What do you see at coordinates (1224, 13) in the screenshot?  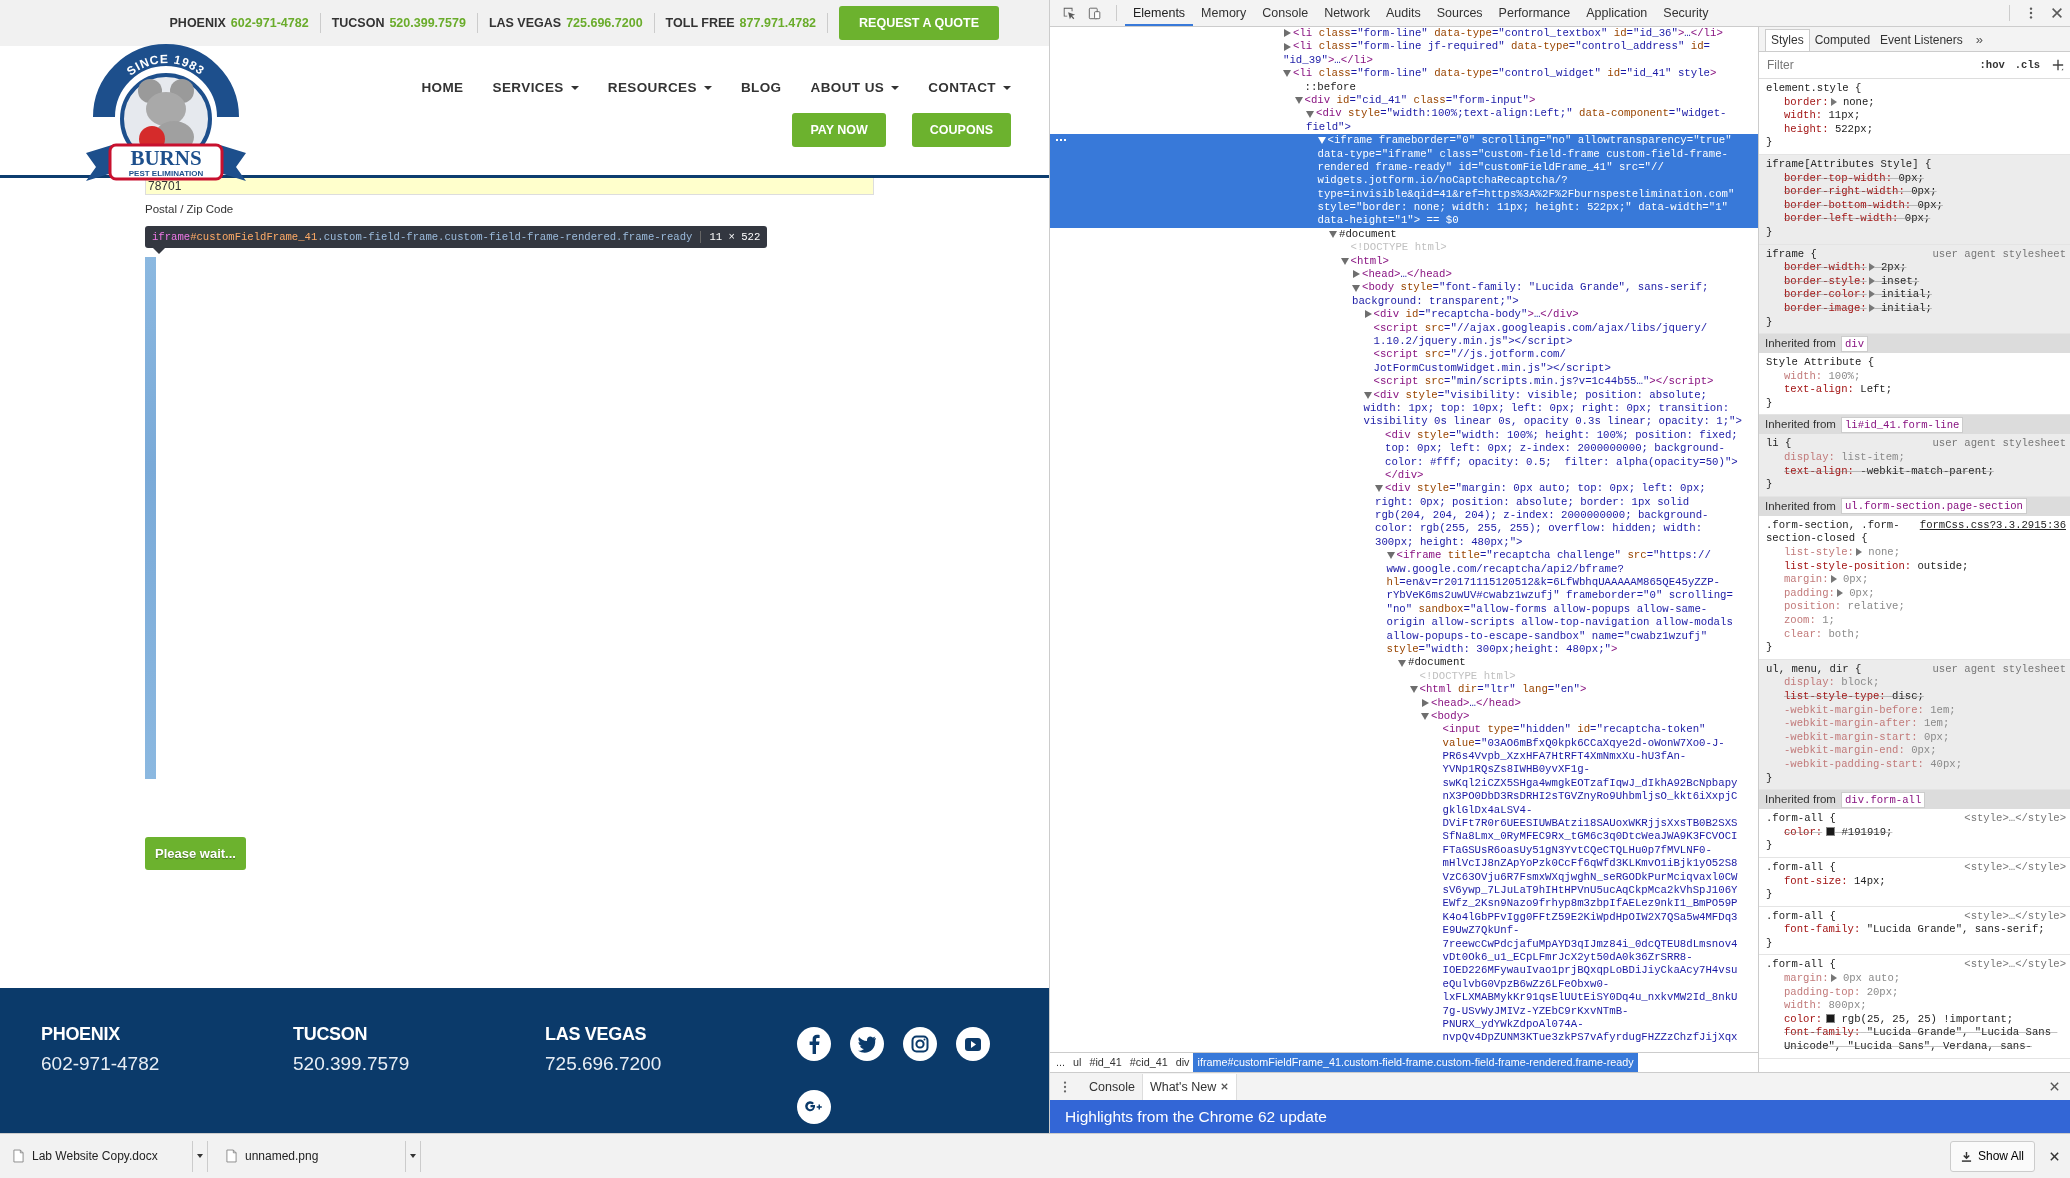 I see `devtools-tab: Memory` at bounding box center [1224, 13].